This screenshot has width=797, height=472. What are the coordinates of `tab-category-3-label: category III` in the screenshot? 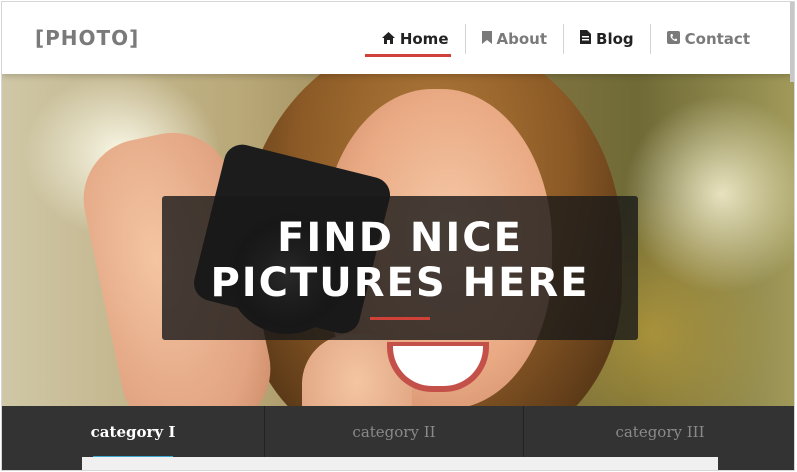 It's located at (660, 432).